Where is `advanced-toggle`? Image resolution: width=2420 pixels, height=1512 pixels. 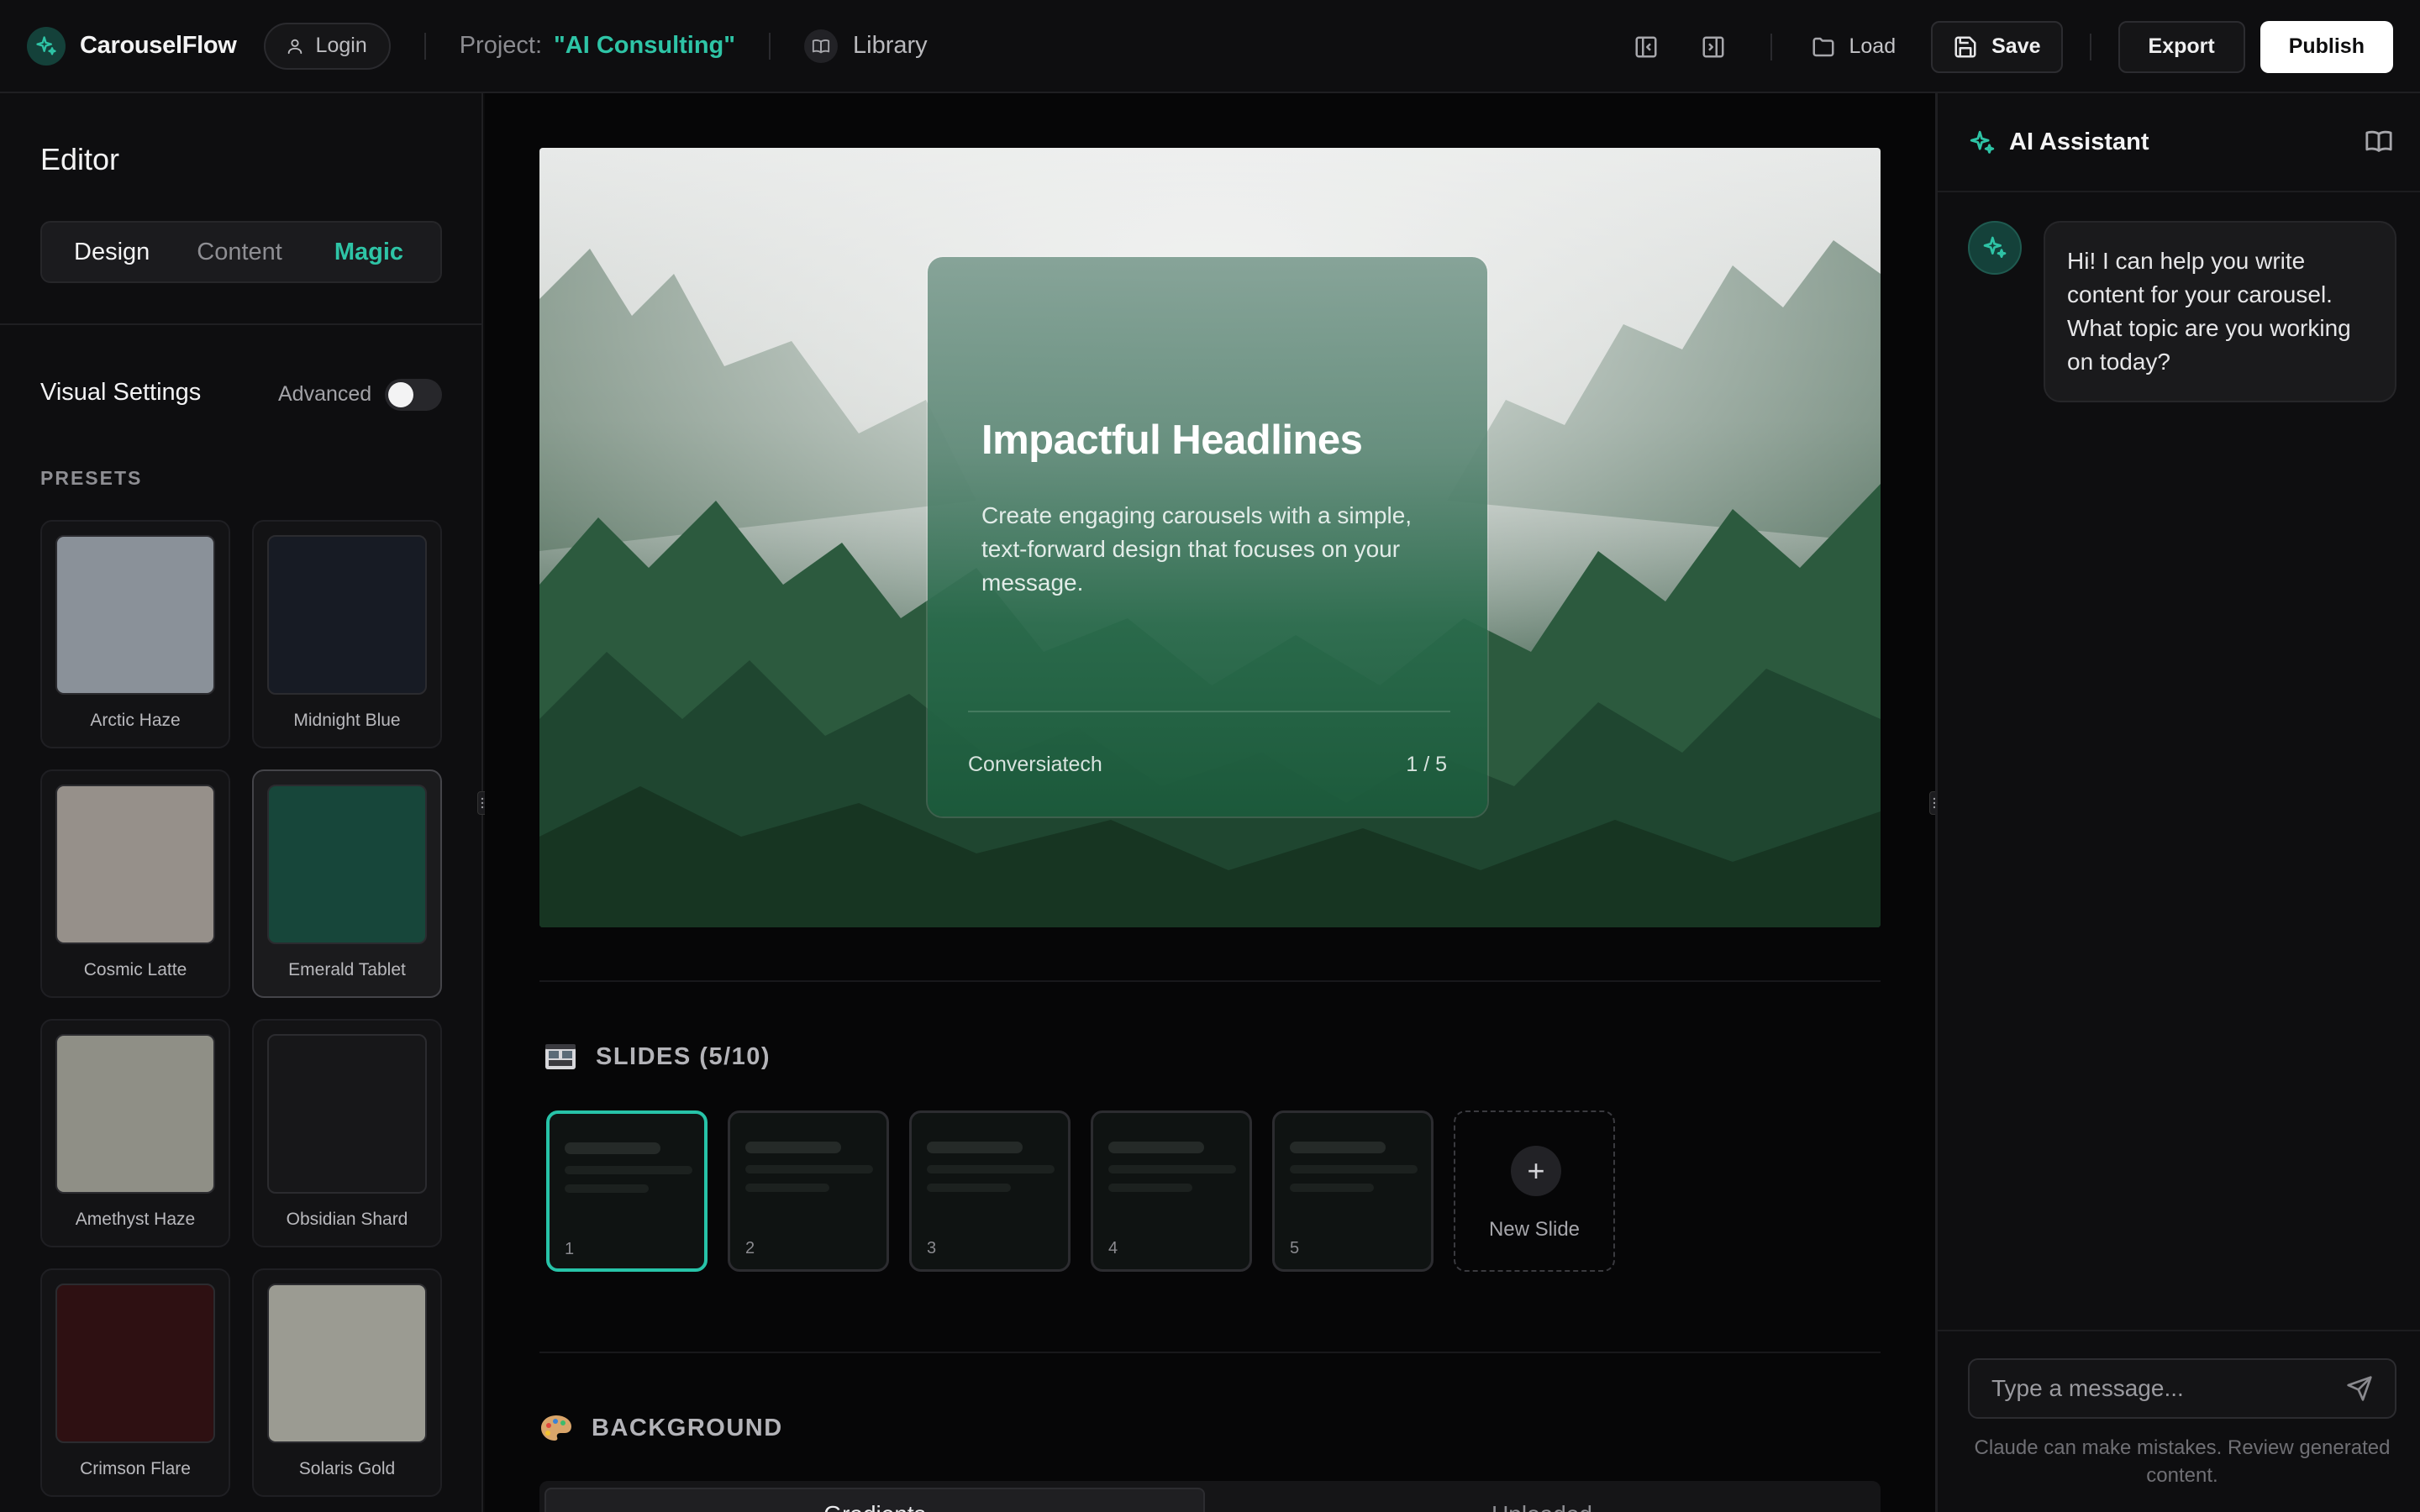 advanced-toggle is located at coordinates (413, 395).